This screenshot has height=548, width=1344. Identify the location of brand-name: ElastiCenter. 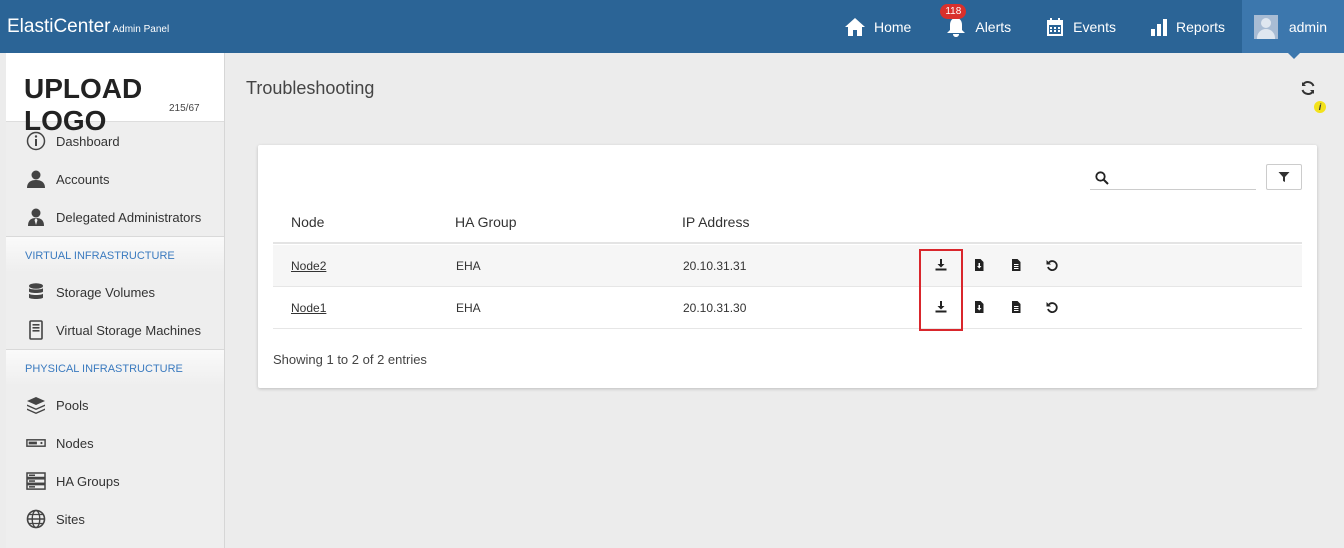
(59, 26).